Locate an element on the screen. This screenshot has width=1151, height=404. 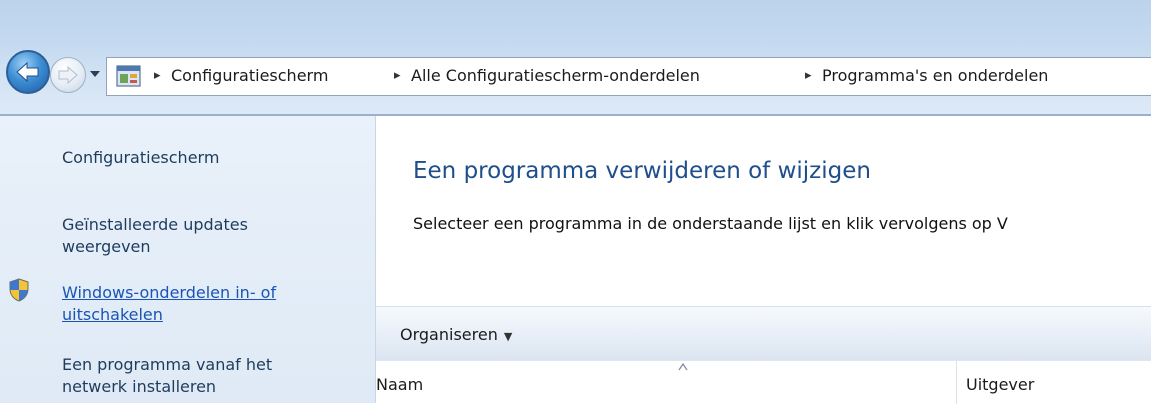
organize-button: Organiseren ▼ is located at coordinates (456, 334).